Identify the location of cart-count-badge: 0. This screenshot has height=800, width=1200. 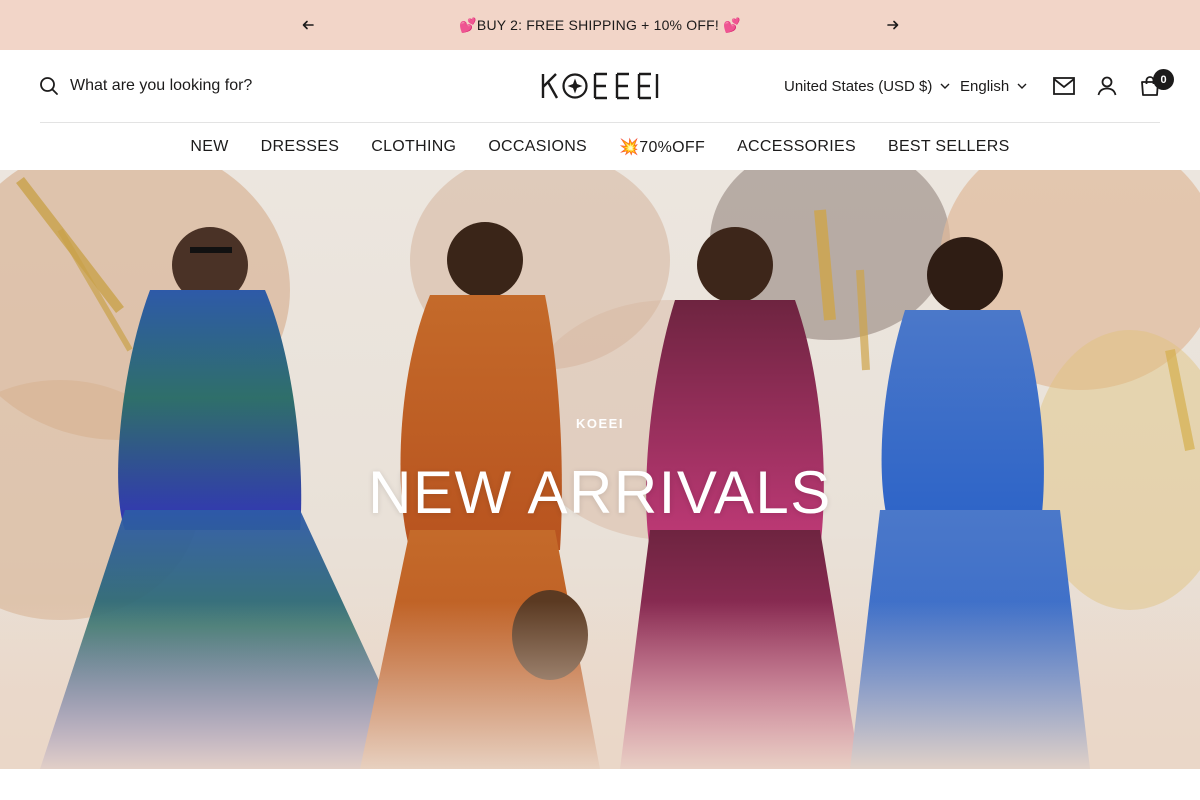
(1163, 79).